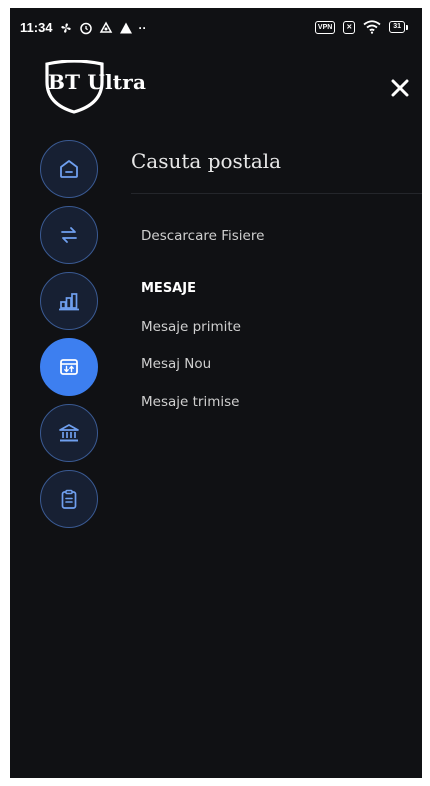  What do you see at coordinates (176, 364) in the screenshot?
I see `new-message-link: Mesaj Nou` at bounding box center [176, 364].